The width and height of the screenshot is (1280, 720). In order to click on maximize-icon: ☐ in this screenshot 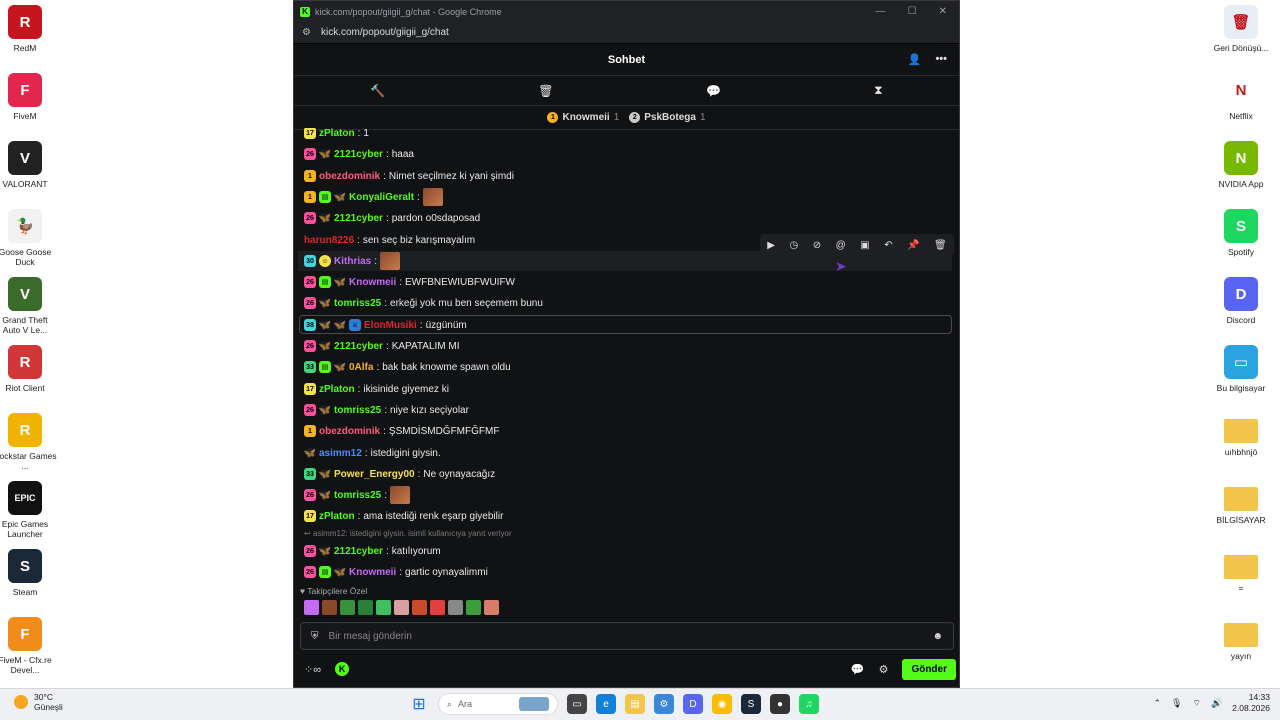, I will do `click(912, 11)`.